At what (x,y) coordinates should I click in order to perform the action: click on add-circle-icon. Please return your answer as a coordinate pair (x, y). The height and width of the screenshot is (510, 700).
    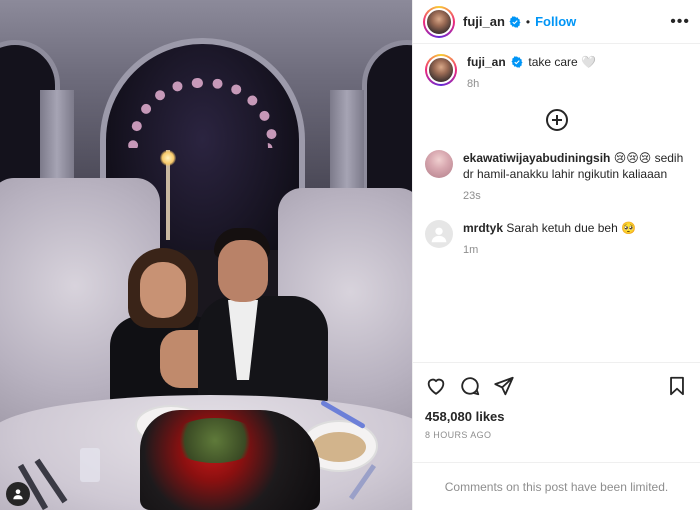
    Looking at the image, I should click on (556, 120).